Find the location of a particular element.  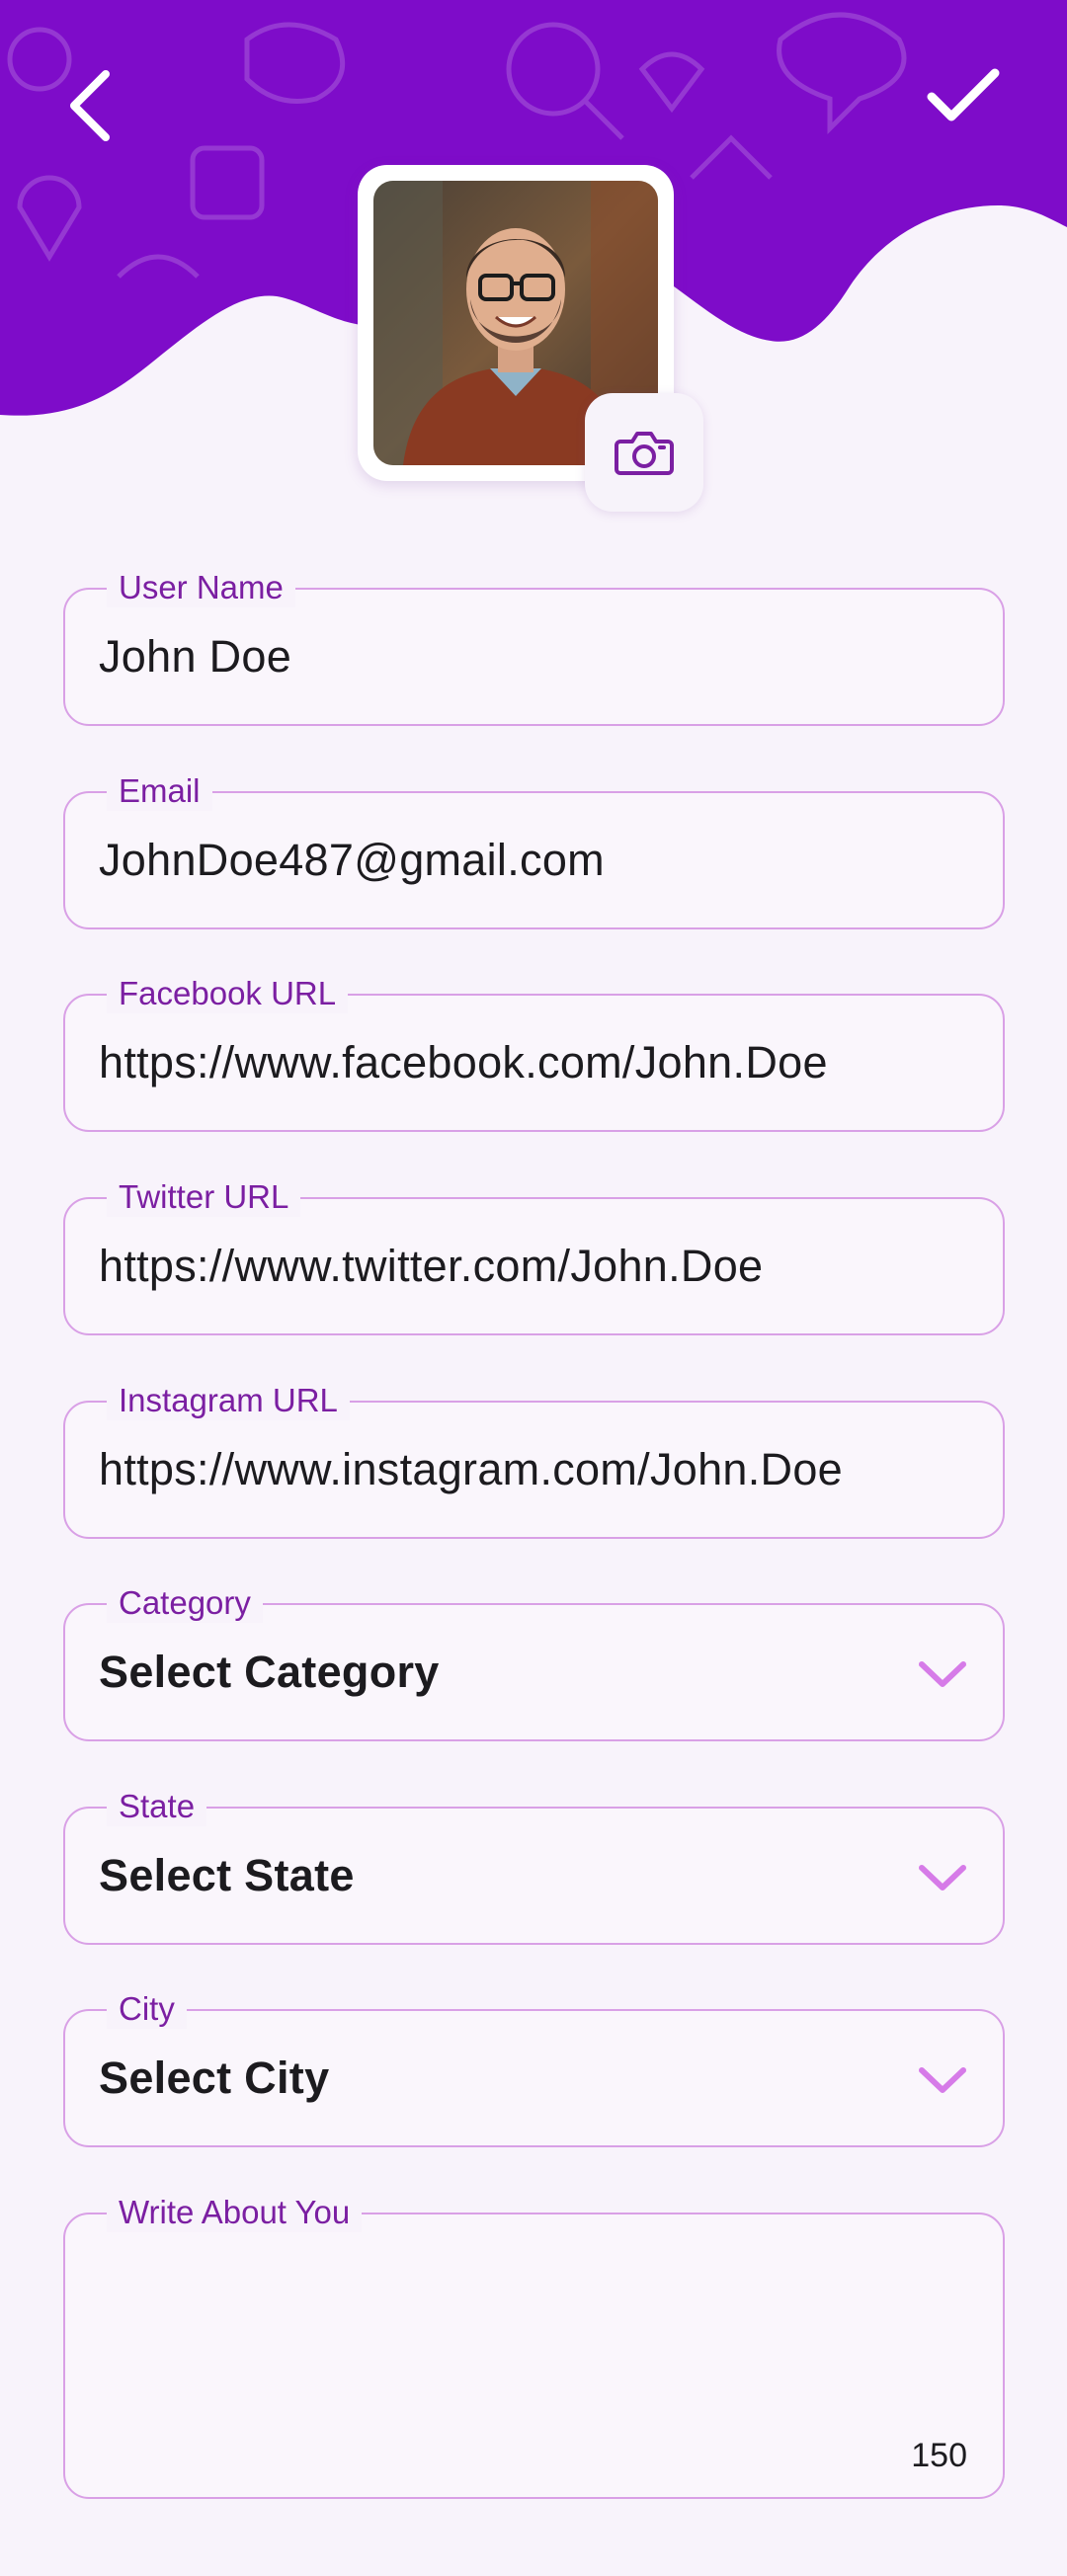

city-selected-value: Select City is located at coordinates (214, 2078).